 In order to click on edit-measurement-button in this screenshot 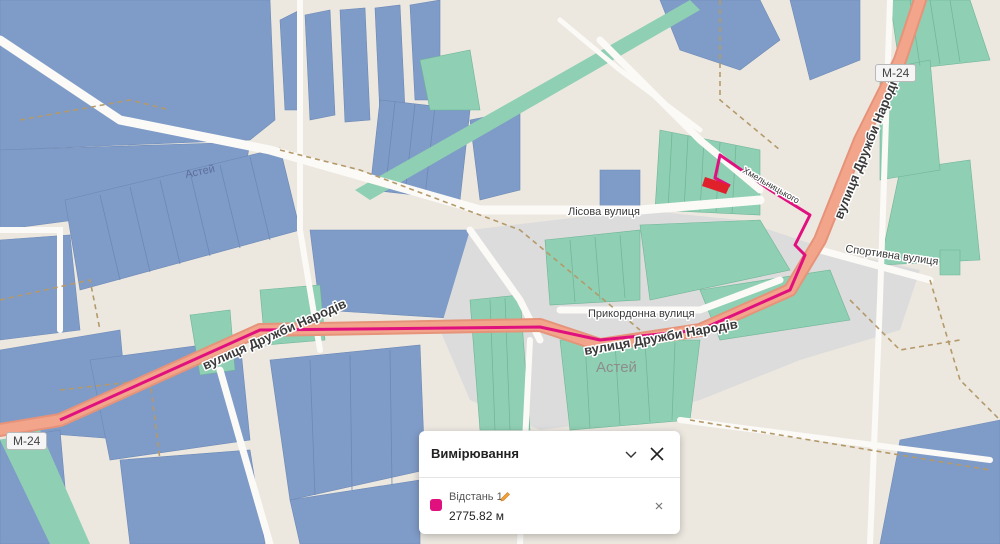, I will do `click(505, 496)`.